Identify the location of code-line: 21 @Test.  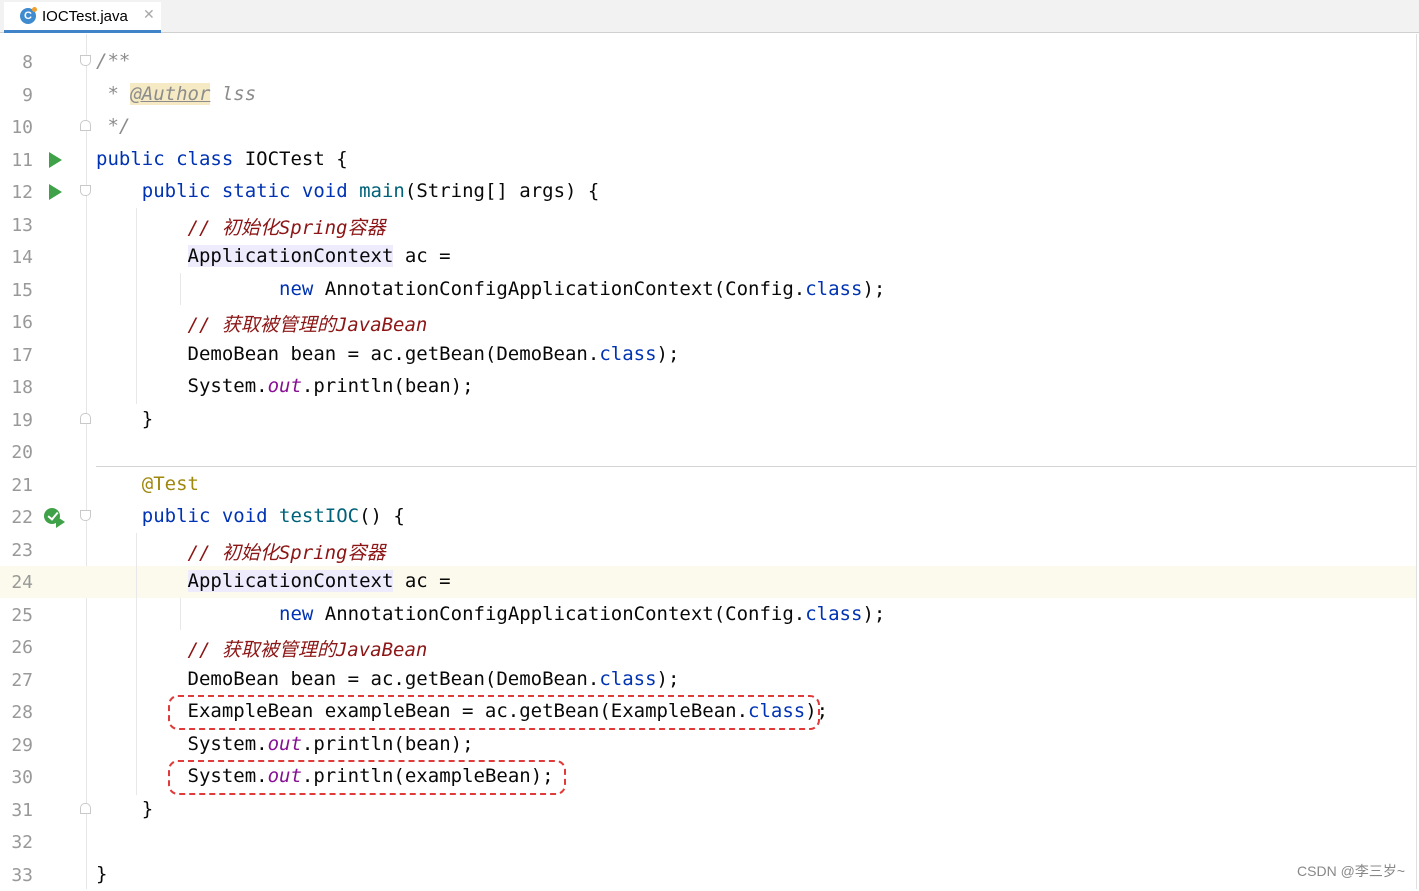
(708, 485).